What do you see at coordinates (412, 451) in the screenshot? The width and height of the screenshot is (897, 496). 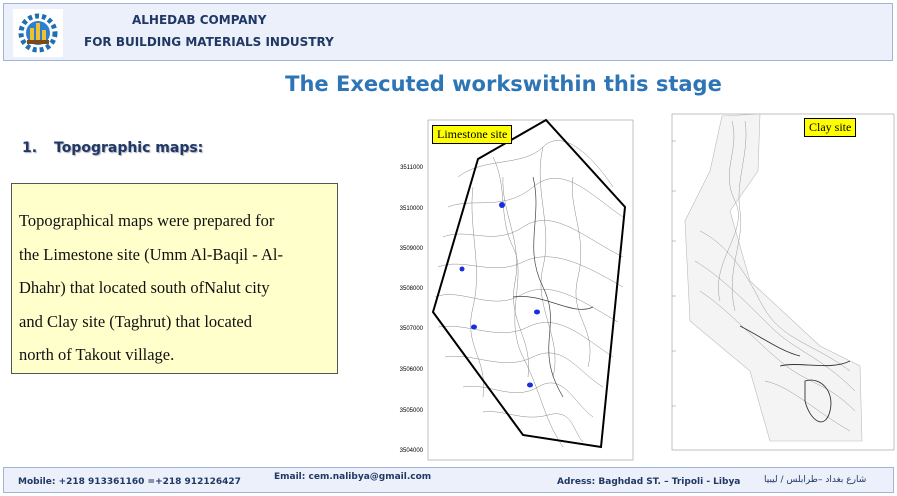 I see `y-tick-label: 3504000` at bounding box center [412, 451].